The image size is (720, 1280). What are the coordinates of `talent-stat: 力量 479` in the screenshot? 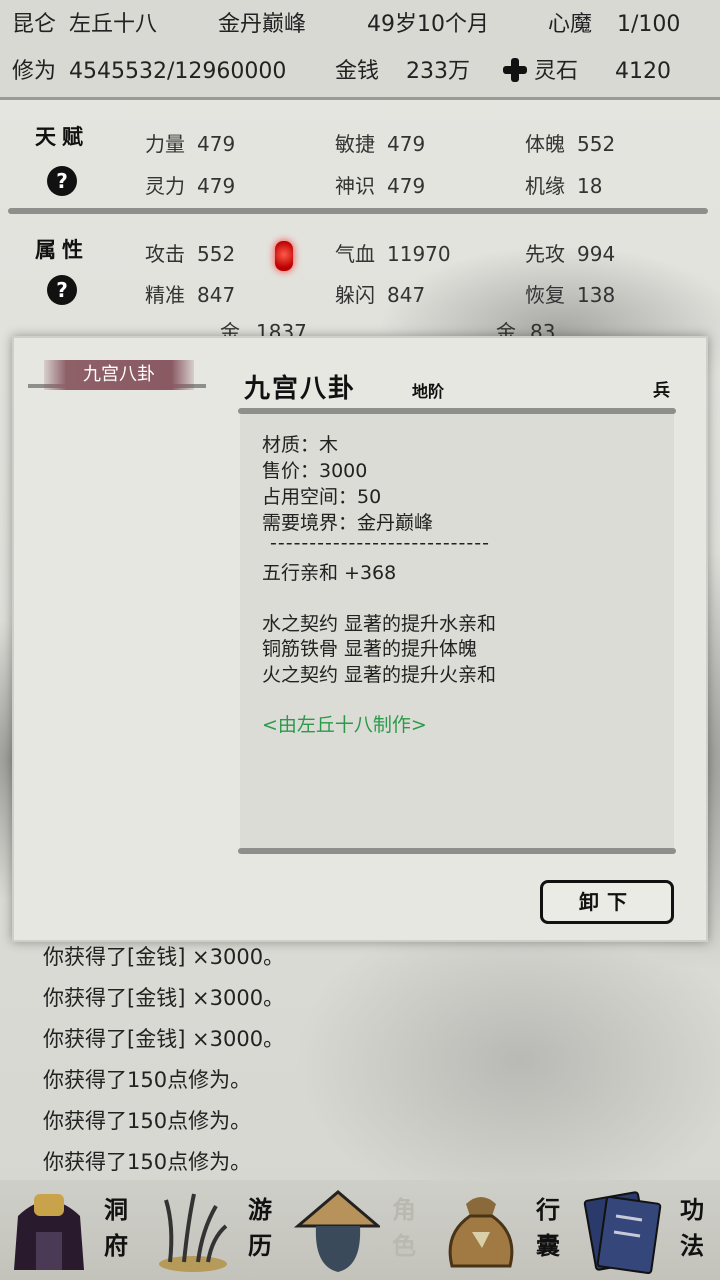 It's located at (190, 144).